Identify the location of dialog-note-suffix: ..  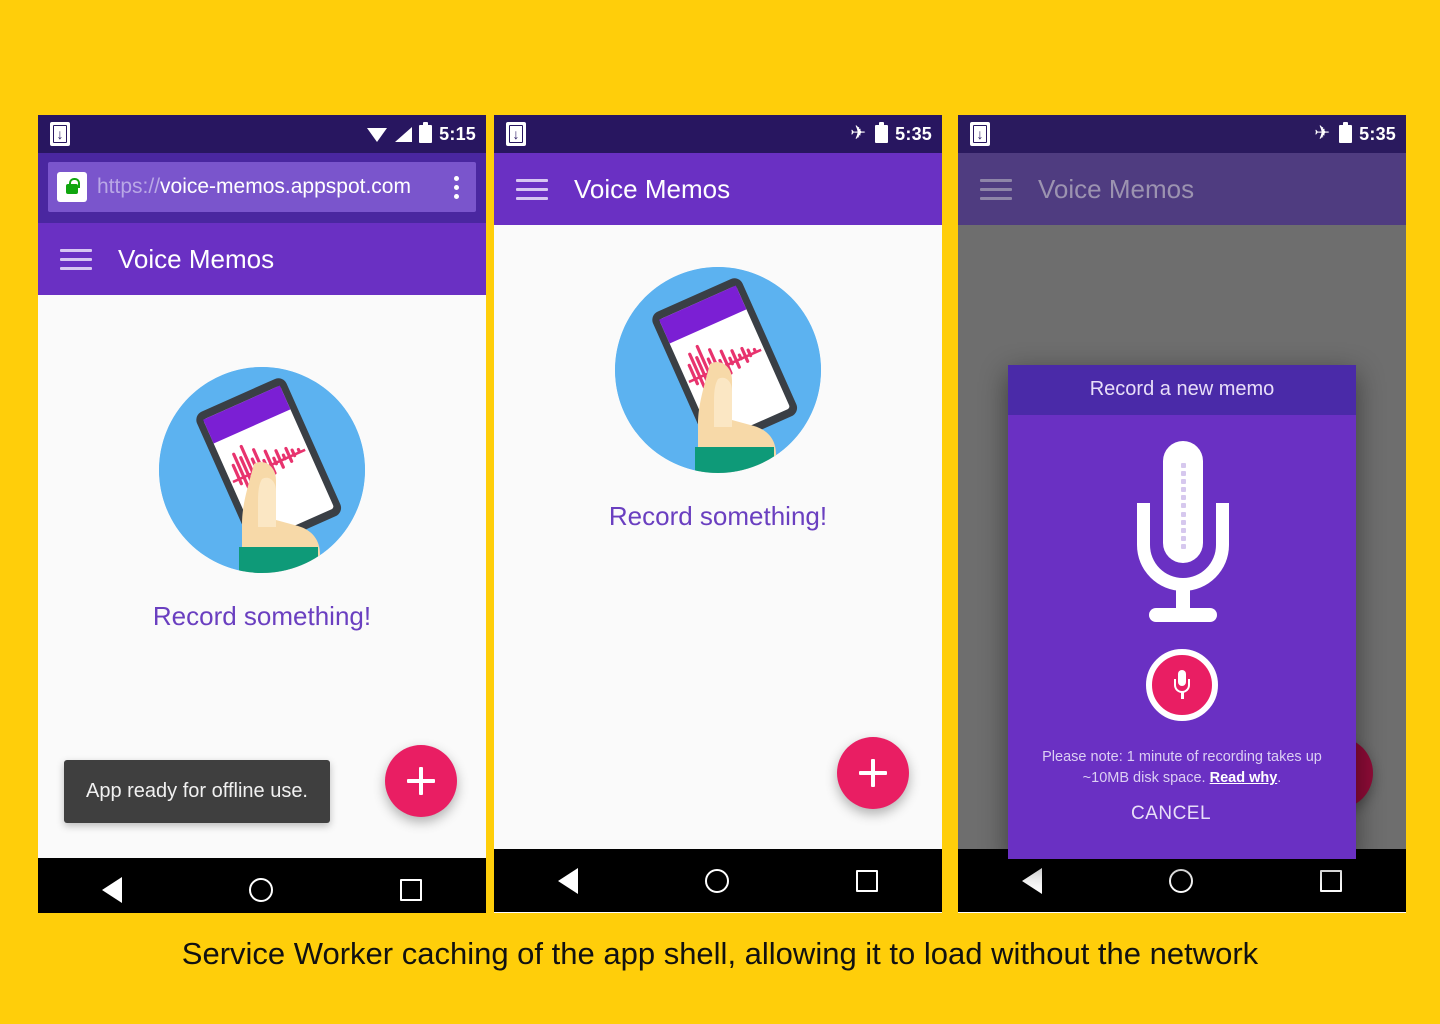
(1279, 778).